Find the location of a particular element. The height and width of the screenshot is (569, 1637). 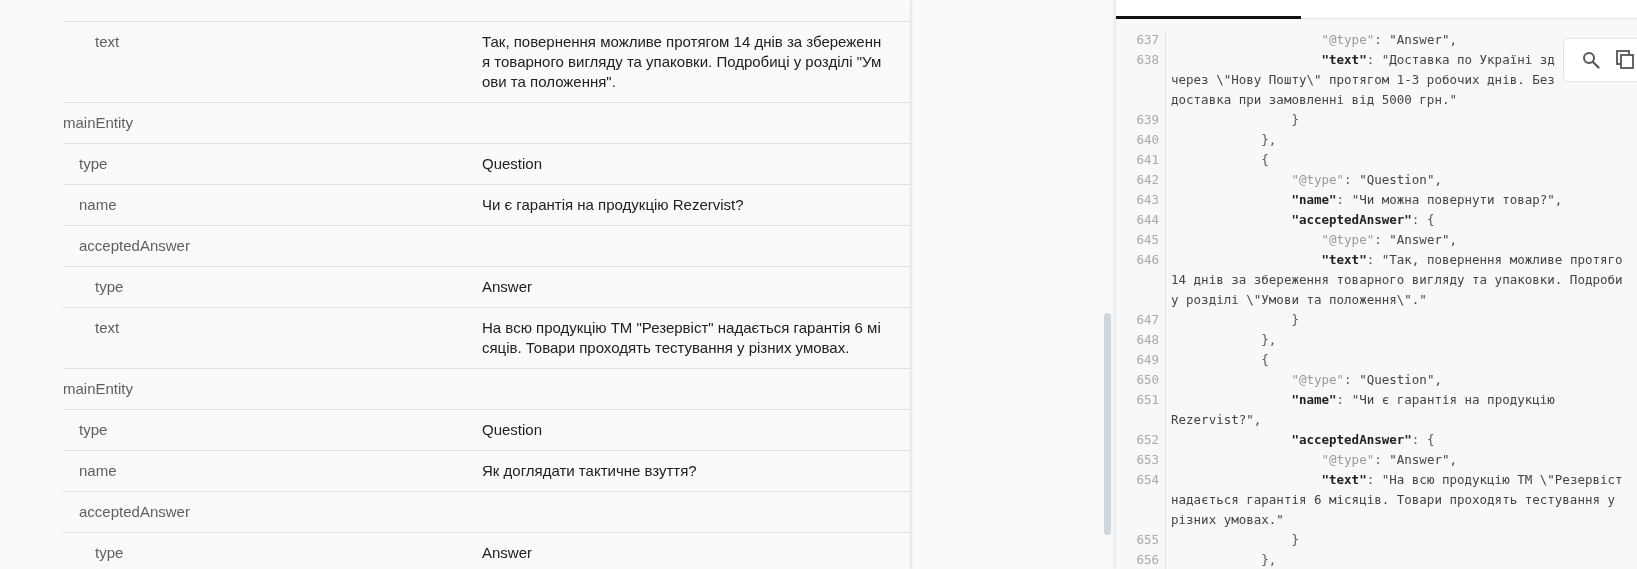

line-number: 654 is located at coordinates (1147, 480).